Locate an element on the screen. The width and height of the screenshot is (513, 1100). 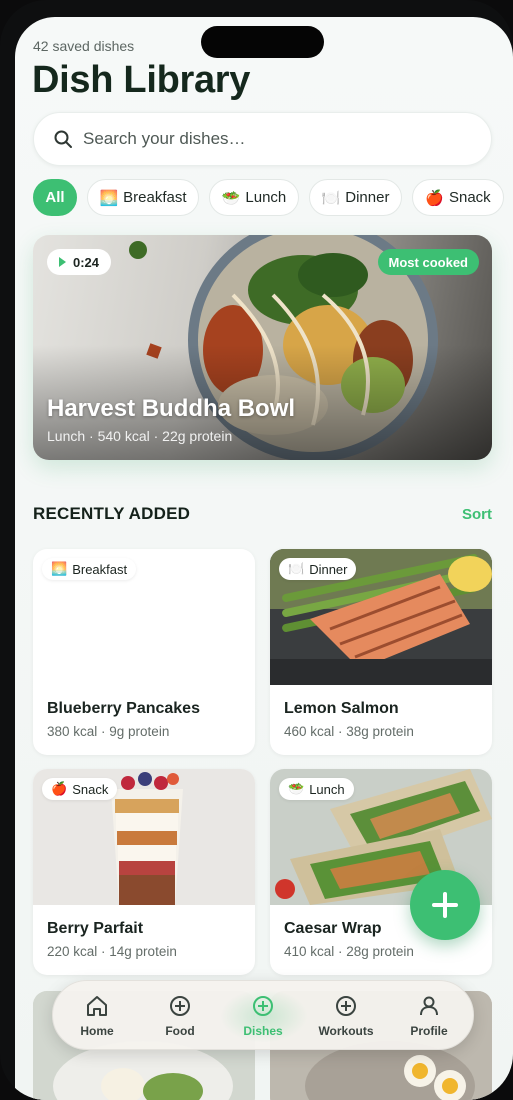
featured-dish-meta: Lunch · 540 kcal · 22g protein is located at coordinates (140, 436).